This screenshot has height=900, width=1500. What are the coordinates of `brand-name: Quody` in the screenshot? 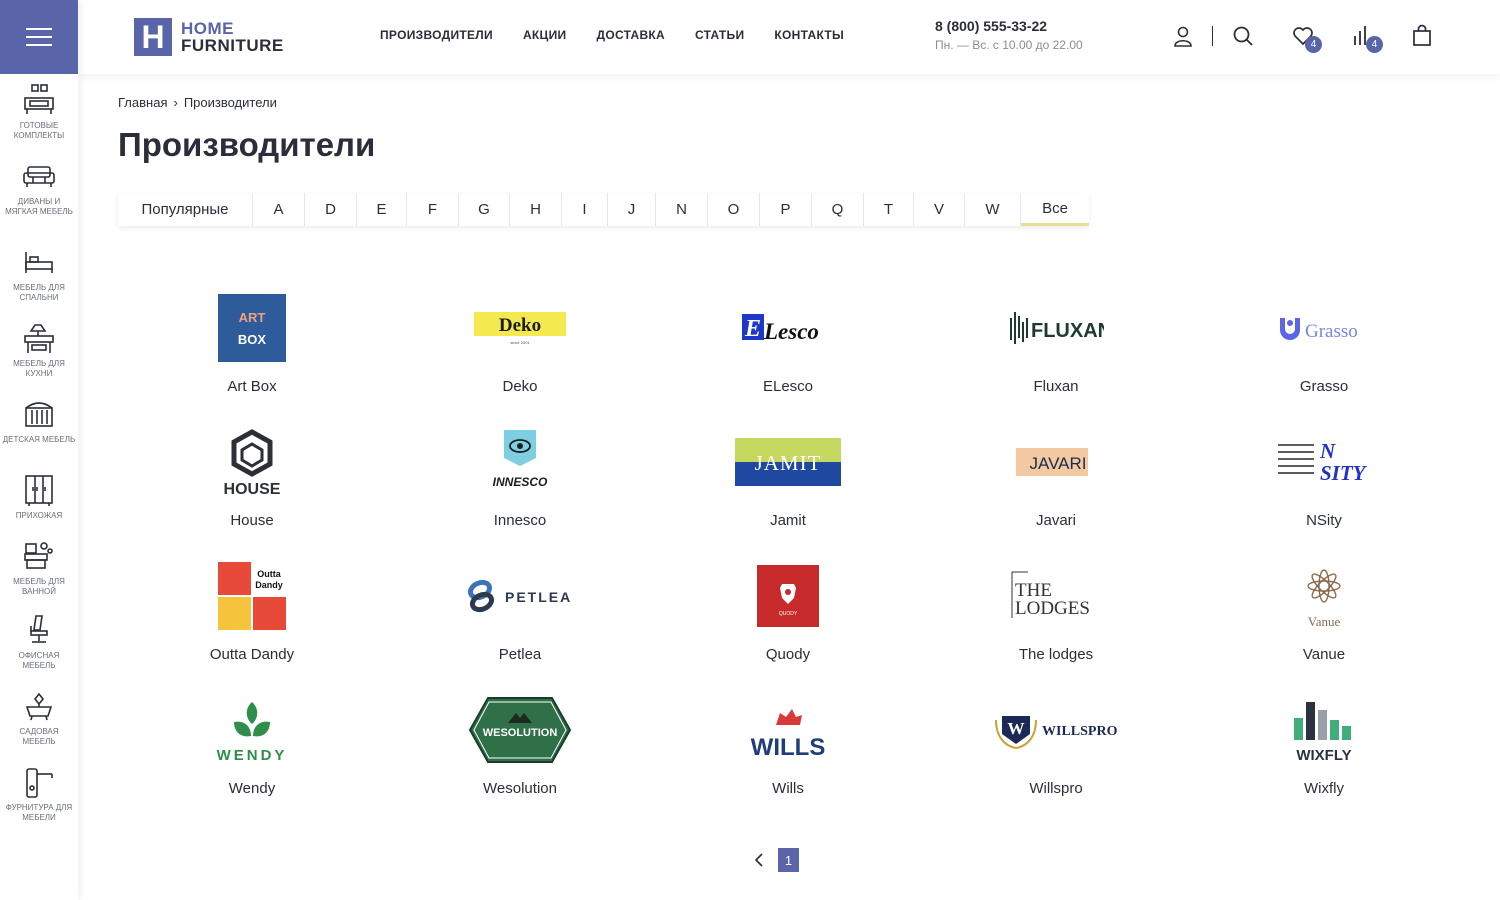 It's located at (788, 654).